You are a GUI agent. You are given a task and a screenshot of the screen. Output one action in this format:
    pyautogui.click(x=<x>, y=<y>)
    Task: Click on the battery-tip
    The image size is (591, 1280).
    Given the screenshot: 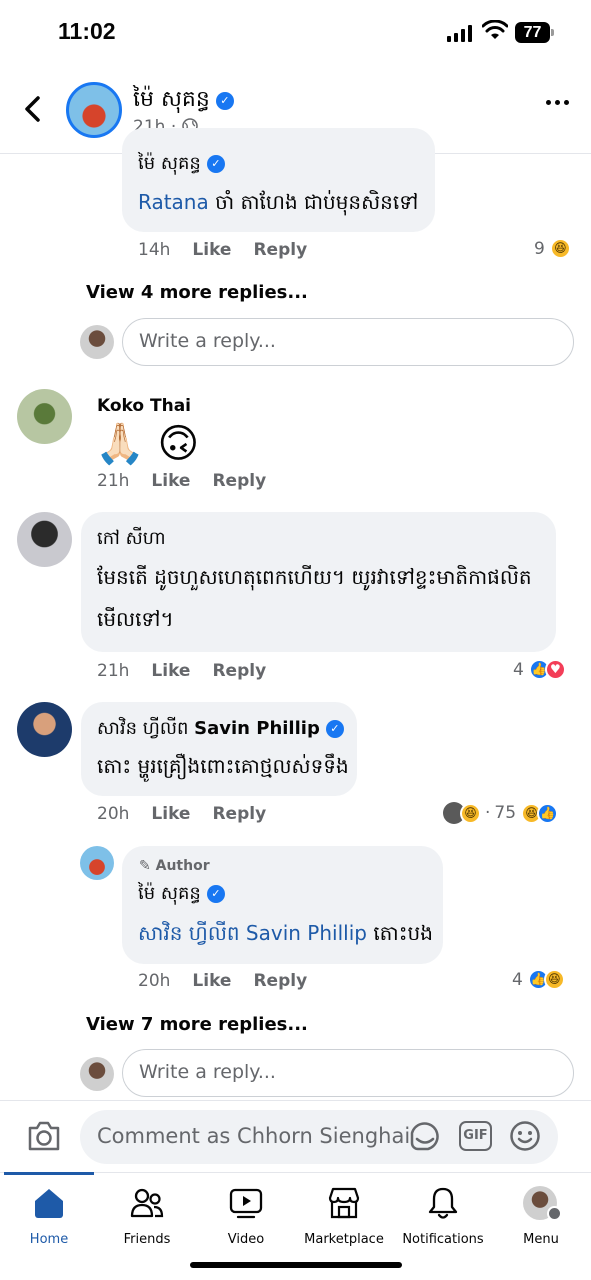 What is the action you would take?
    pyautogui.click(x=552, y=32)
    